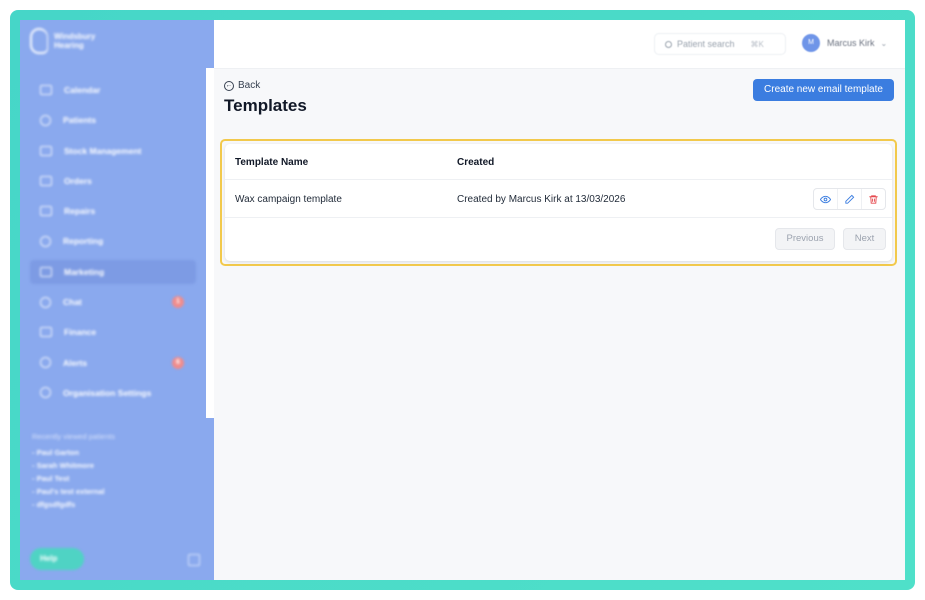 The image size is (925, 600). I want to click on column-header-created: Created, so click(476, 162).